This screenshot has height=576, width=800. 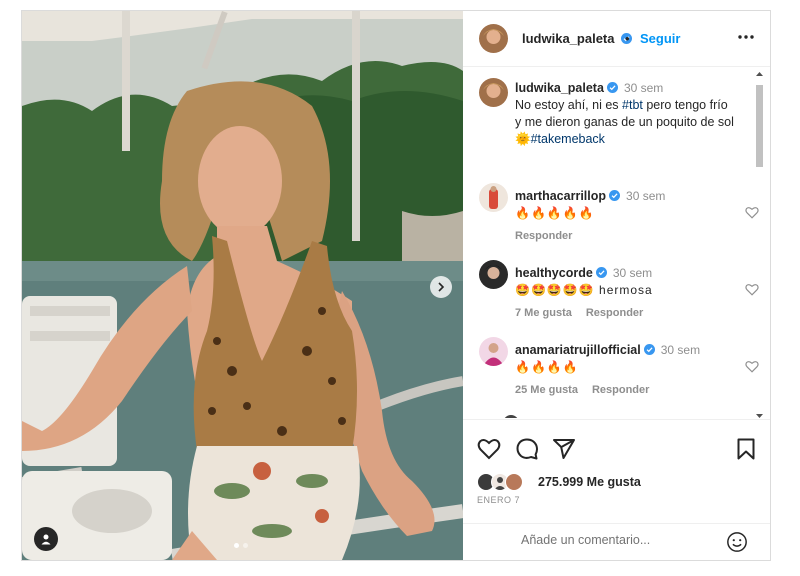 I want to click on caption-header: ludwika_paleta 30 sem, so click(x=589, y=88).